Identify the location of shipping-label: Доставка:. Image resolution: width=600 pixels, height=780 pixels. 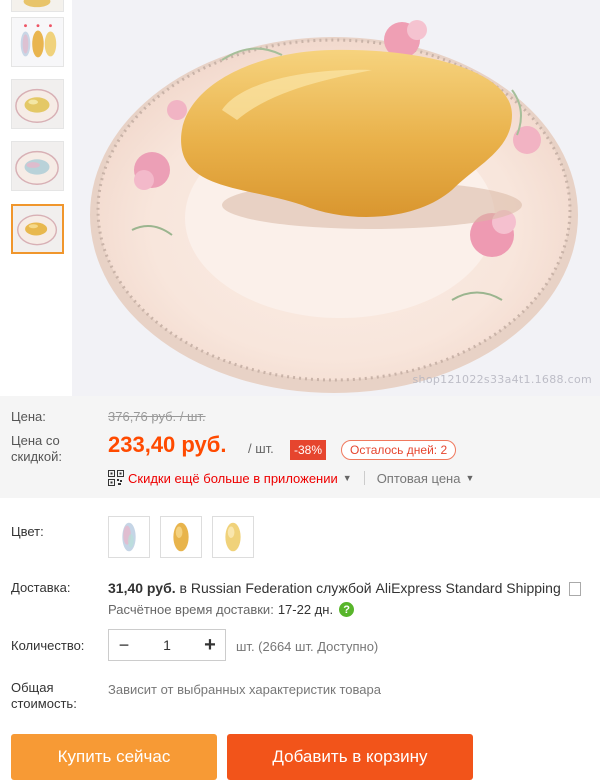
(41, 587).